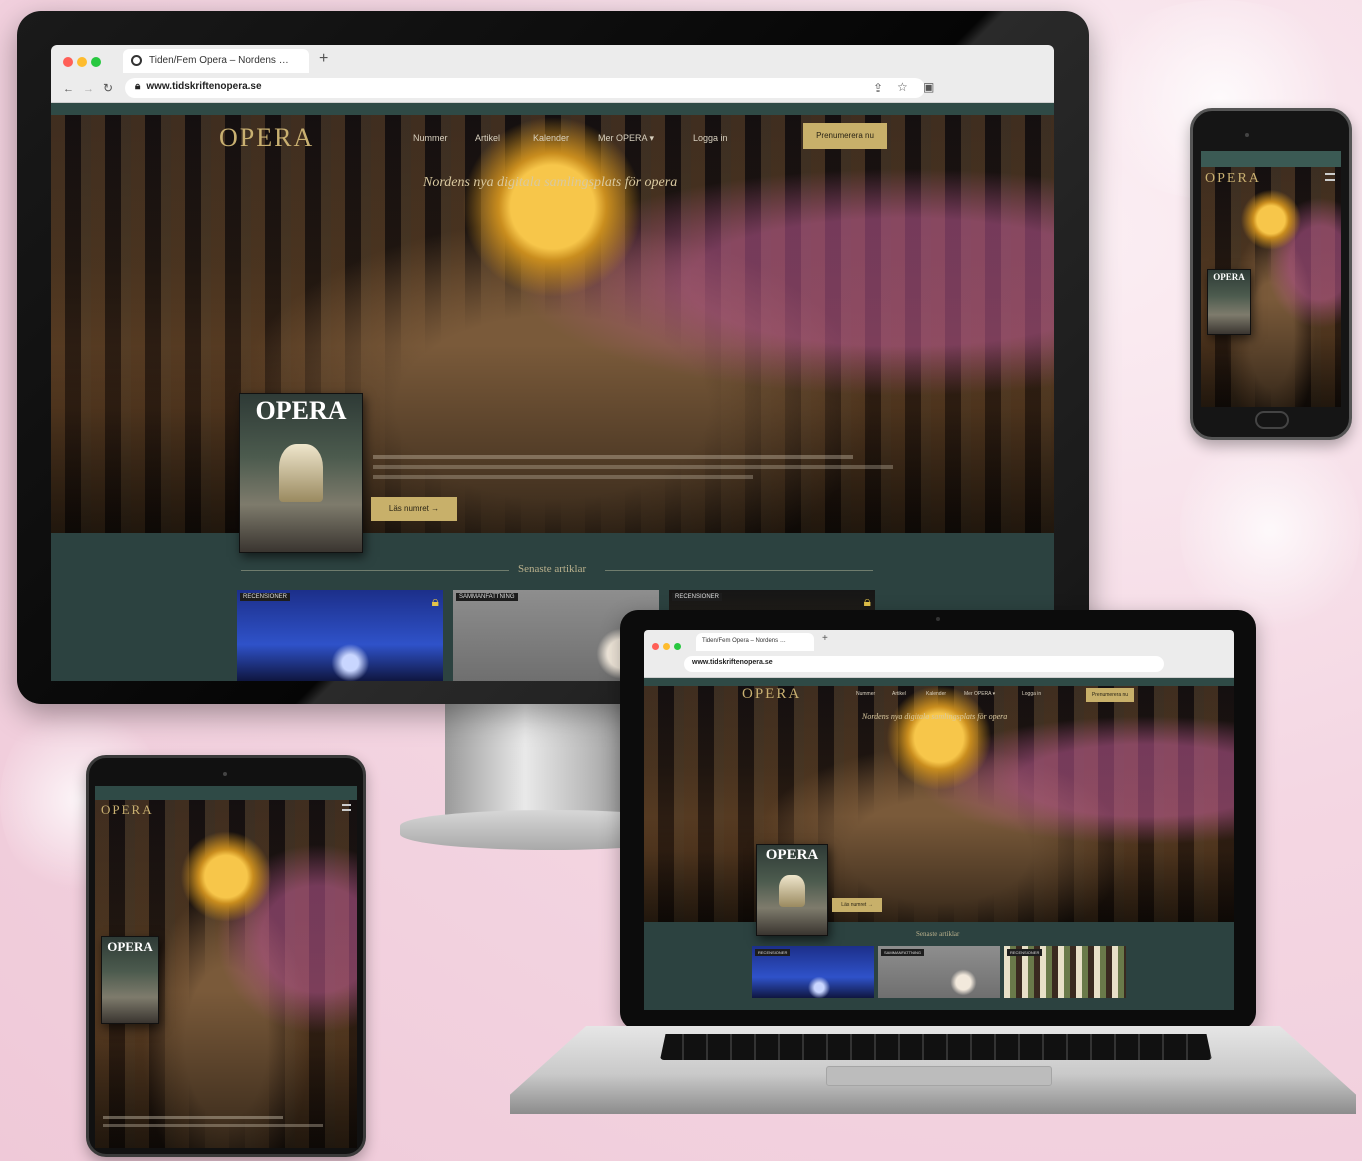 This screenshot has height=1161, width=1362. I want to click on phone-home-button, so click(1272, 420).